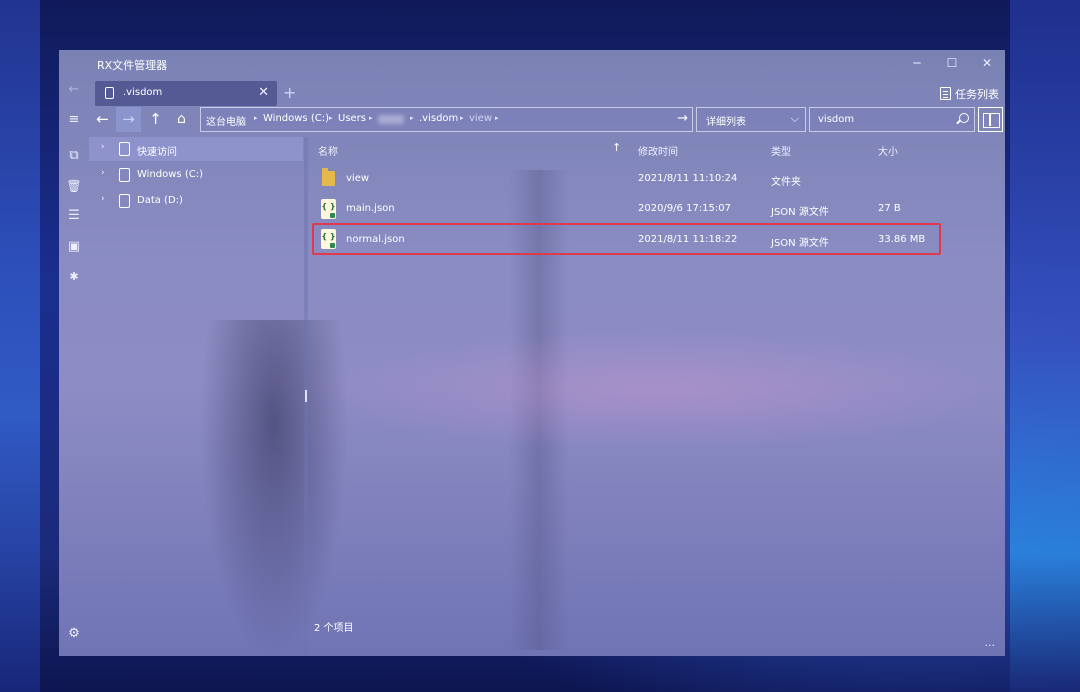  What do you see at coordinates (990, 645) in the screenshot?
I see `more-options-icon: ···` at bounding box center [990, 645].